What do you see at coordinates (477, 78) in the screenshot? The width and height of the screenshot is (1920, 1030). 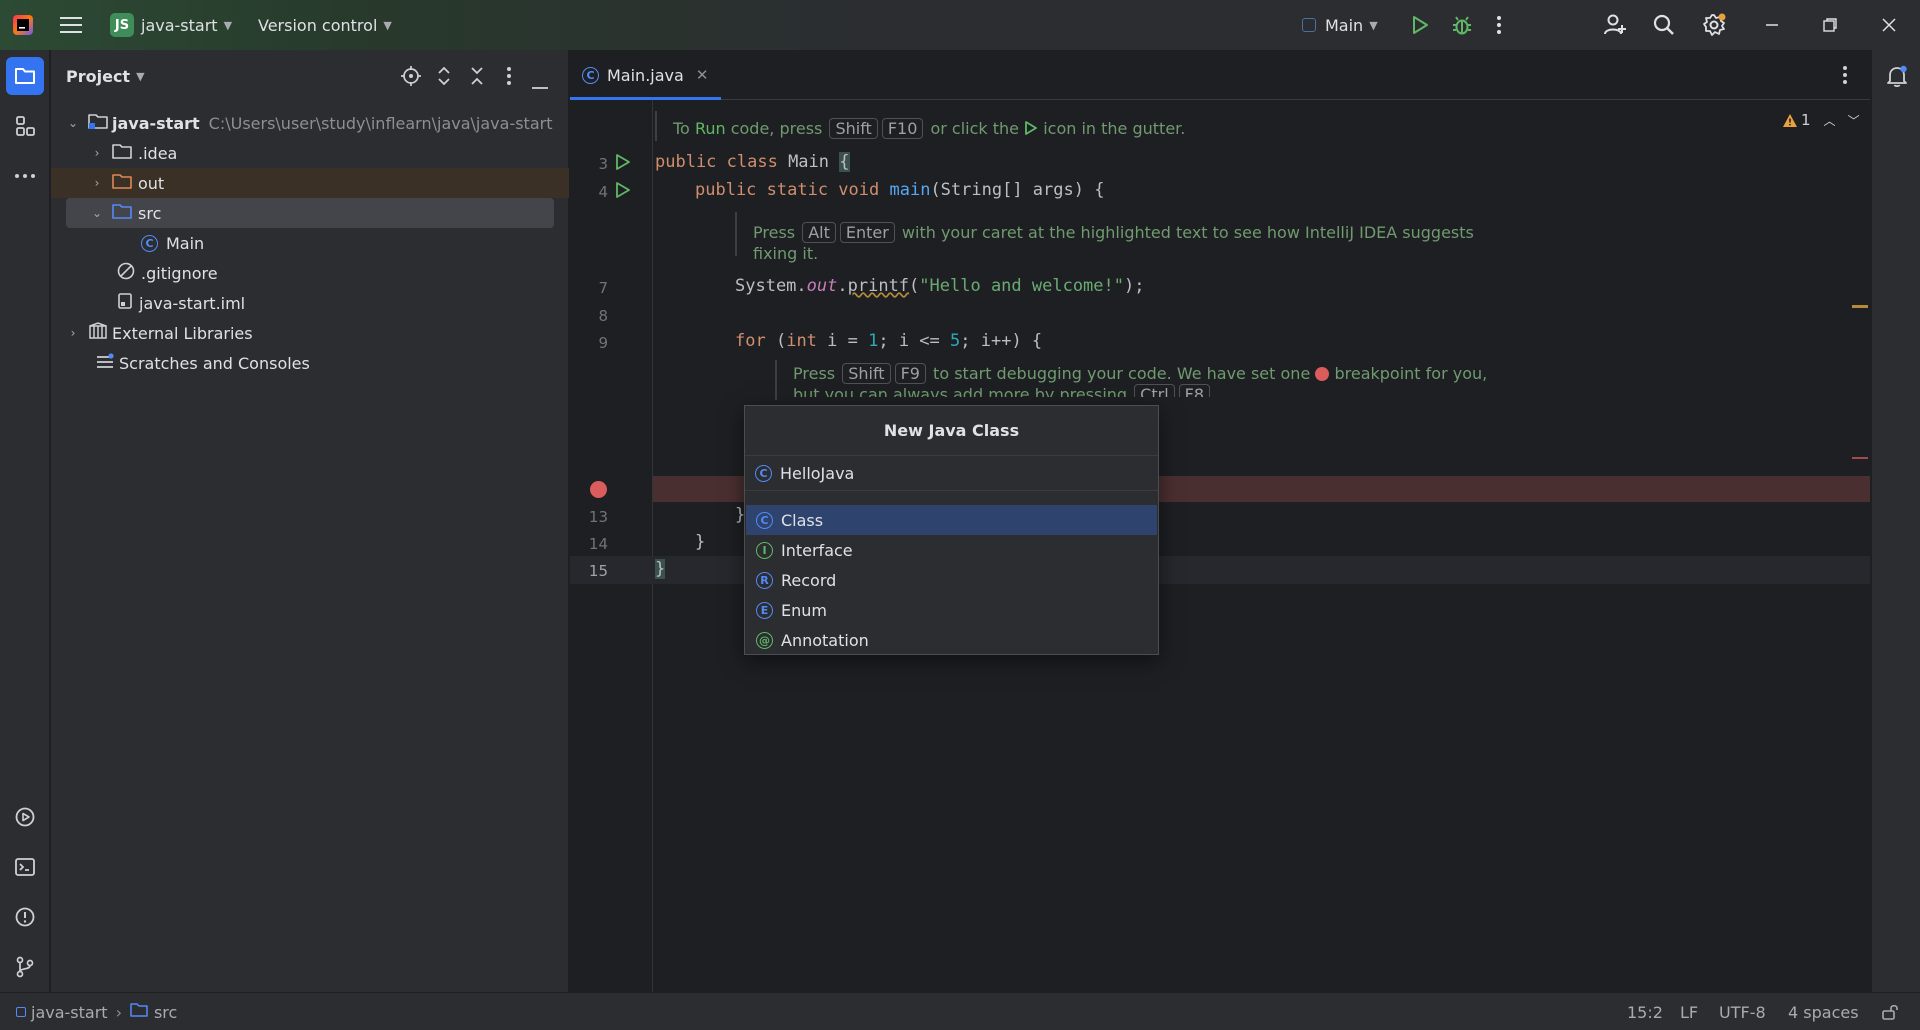 I see `collapse-all-icon` at bounding box center [477, 78].